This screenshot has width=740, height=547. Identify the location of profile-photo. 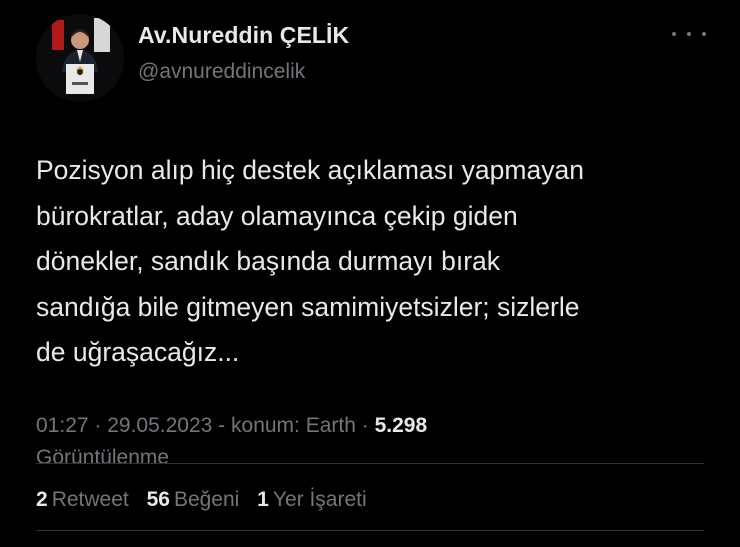
(80, 58).